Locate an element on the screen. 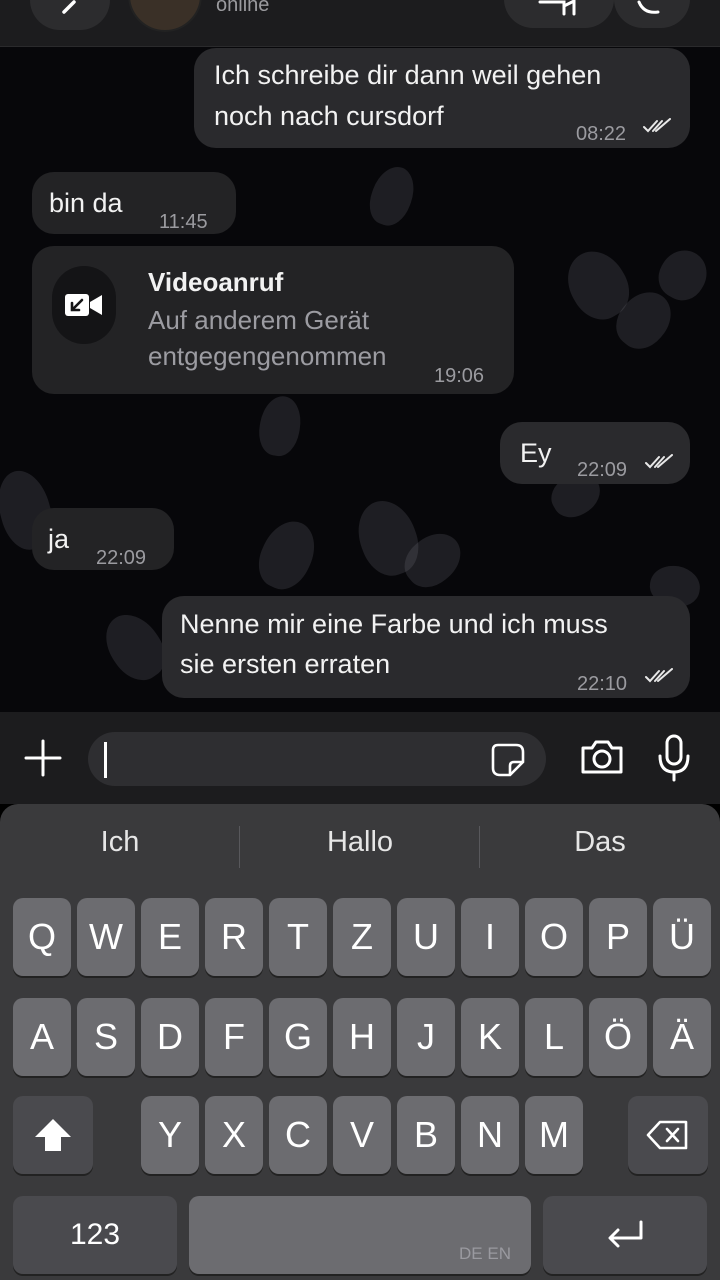 The width and height of the screenshot is (720, 1280). key: F is located at coordinates (234, 1037).